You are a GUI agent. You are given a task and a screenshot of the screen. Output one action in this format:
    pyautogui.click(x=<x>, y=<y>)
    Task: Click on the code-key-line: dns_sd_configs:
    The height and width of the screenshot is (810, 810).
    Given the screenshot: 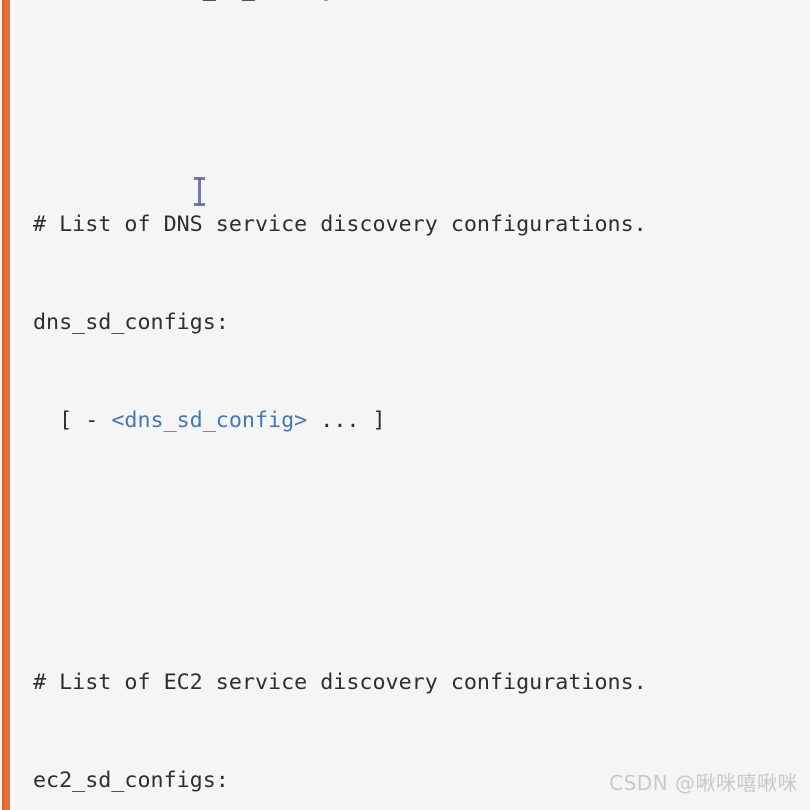 What is the action you would take?
    pyautogui.click(x=131, y=322)
    